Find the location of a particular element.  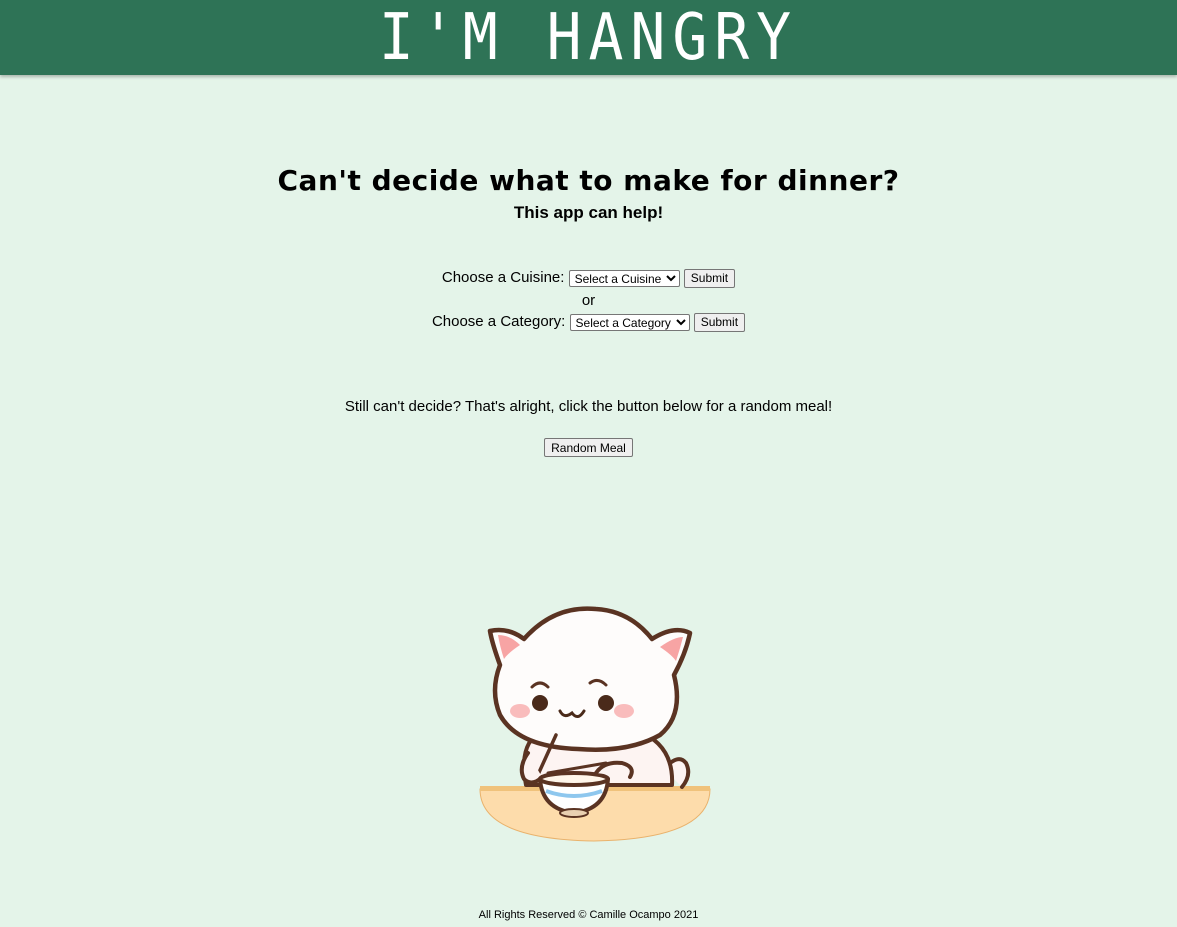

random-meal-row: Random Meal is located at coordinates (588, 447).